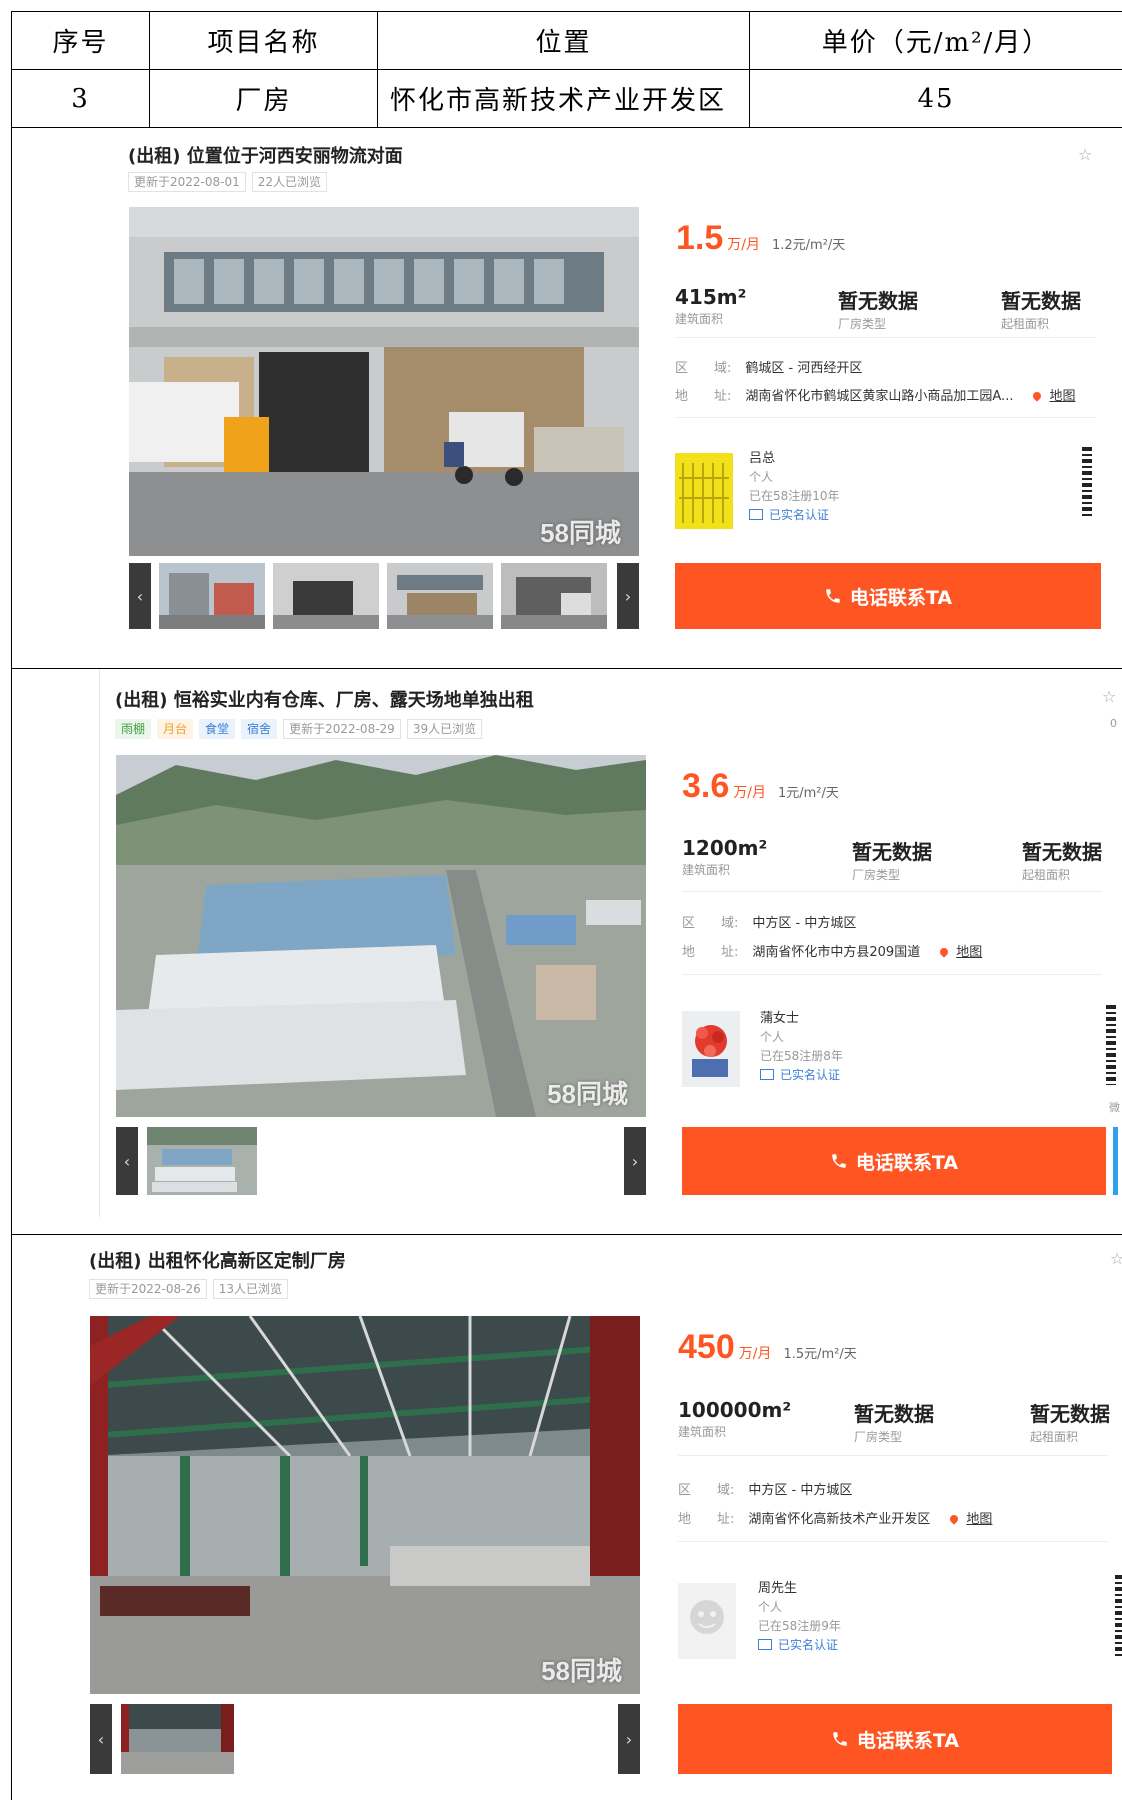  I want to click on price-per-area: 1.2元/m²/天, so click(808, 245).